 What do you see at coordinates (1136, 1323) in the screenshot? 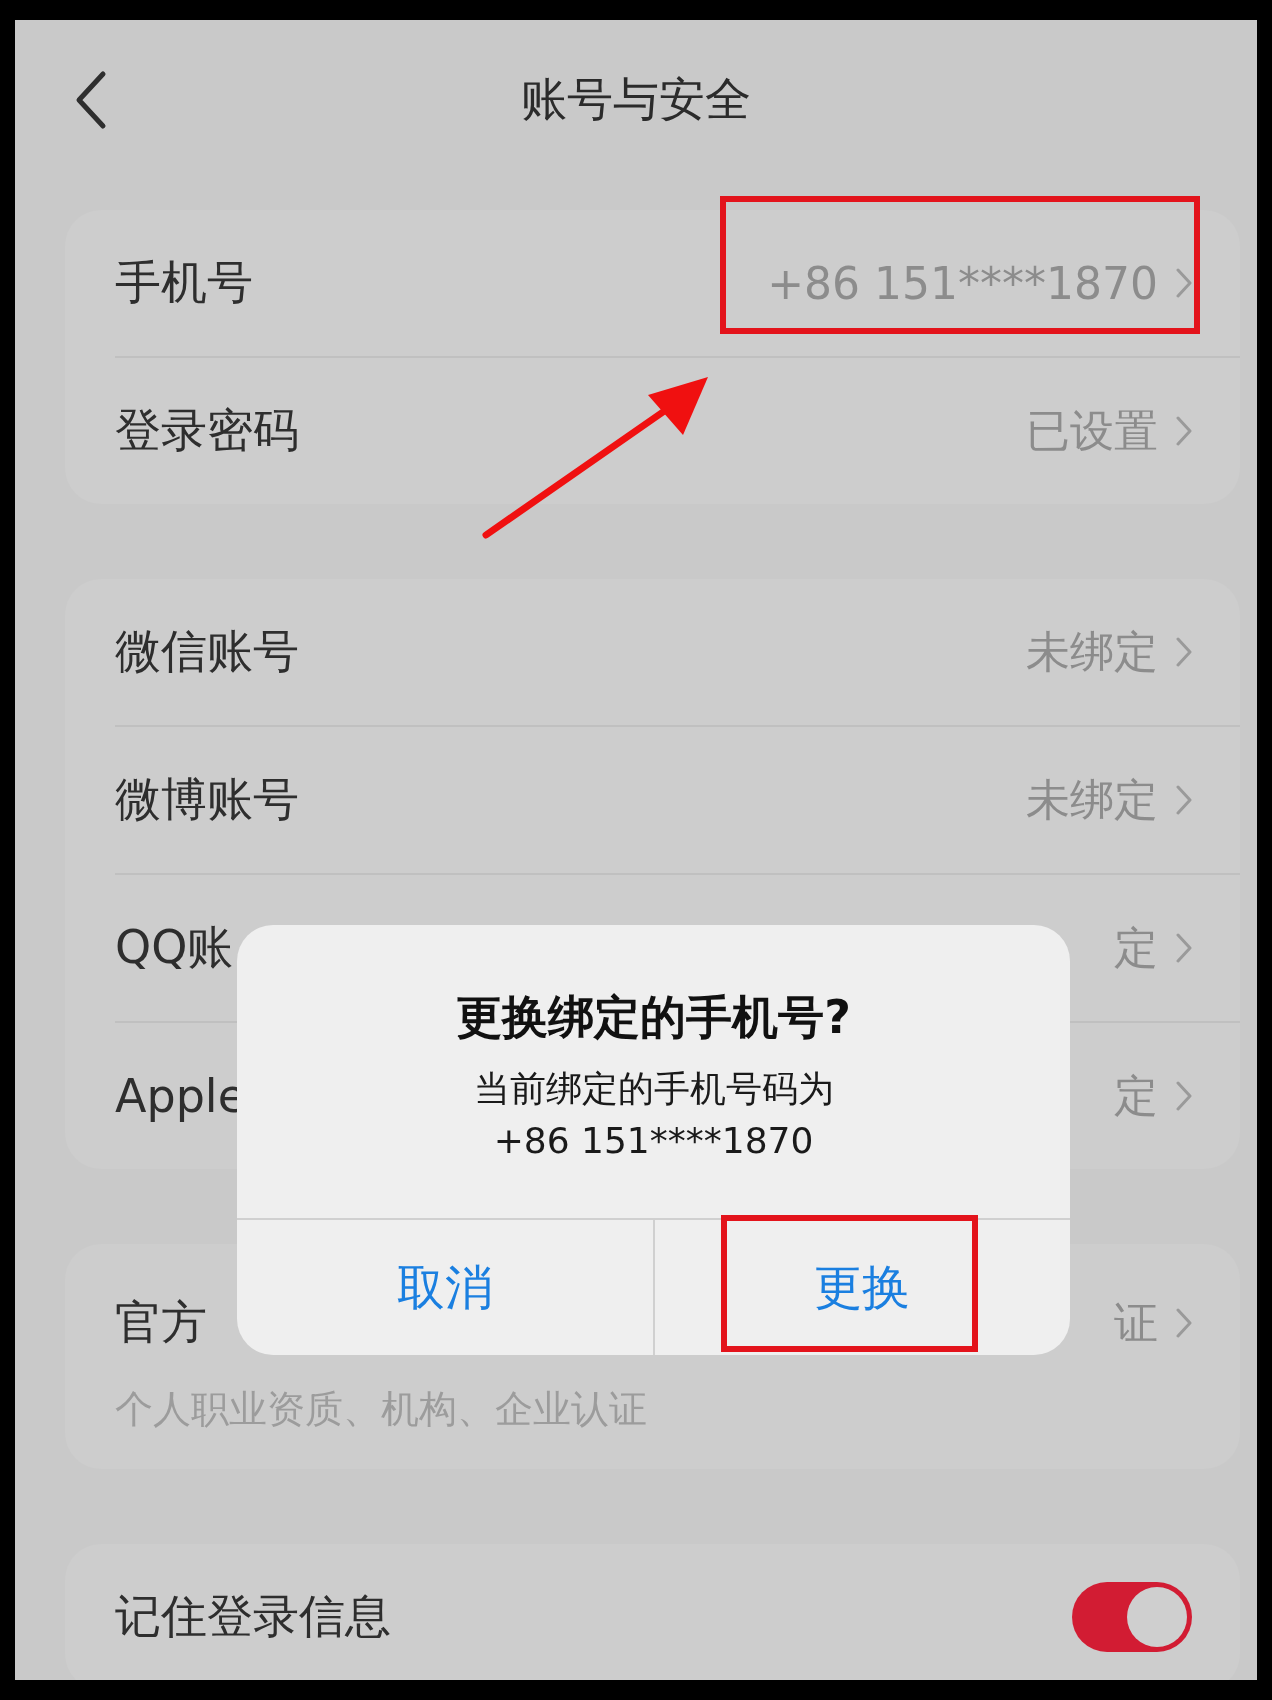
I see `setting-value: 证` at bounding box center [1136, 1323].